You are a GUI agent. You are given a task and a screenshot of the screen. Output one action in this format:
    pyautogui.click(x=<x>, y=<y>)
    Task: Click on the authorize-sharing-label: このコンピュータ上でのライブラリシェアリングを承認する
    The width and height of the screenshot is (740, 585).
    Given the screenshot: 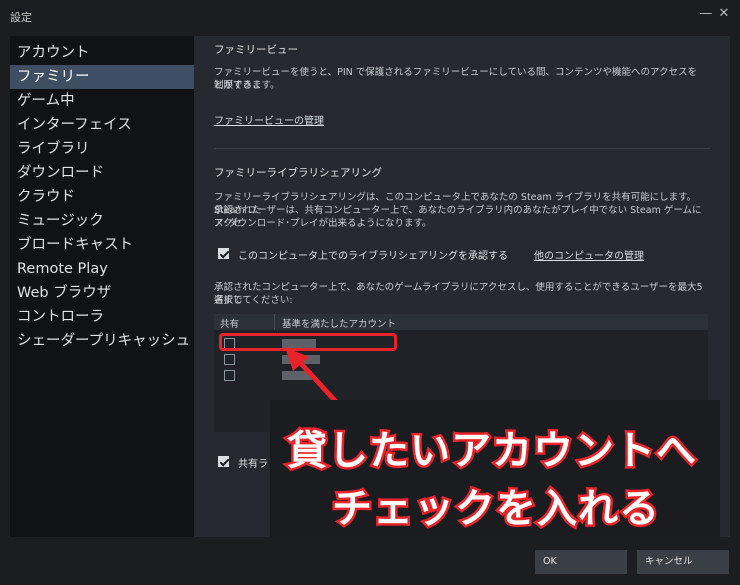 What is the action you would take?
    pyautogui.click(x=373, y=256)
    